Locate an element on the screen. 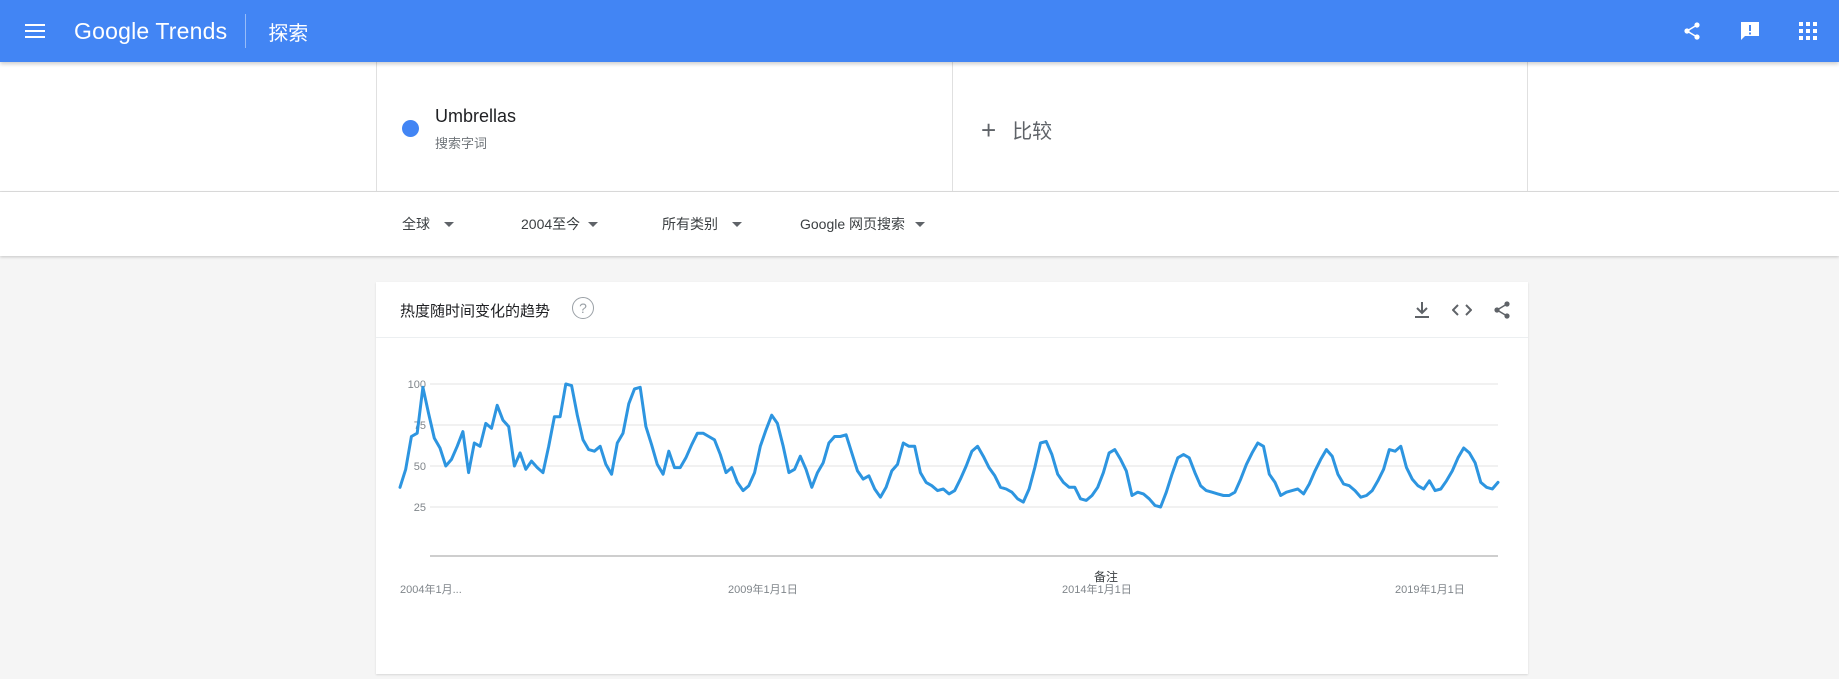 The image size is (1839, 679). menu-icon is located at coordinates (35, 31).